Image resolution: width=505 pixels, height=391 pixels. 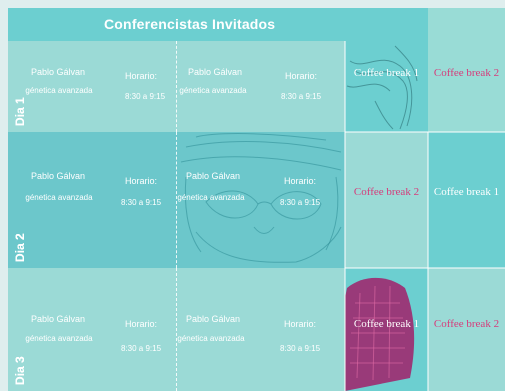 I want to click on day-label: Dia 1, so click(x=20, y=111).